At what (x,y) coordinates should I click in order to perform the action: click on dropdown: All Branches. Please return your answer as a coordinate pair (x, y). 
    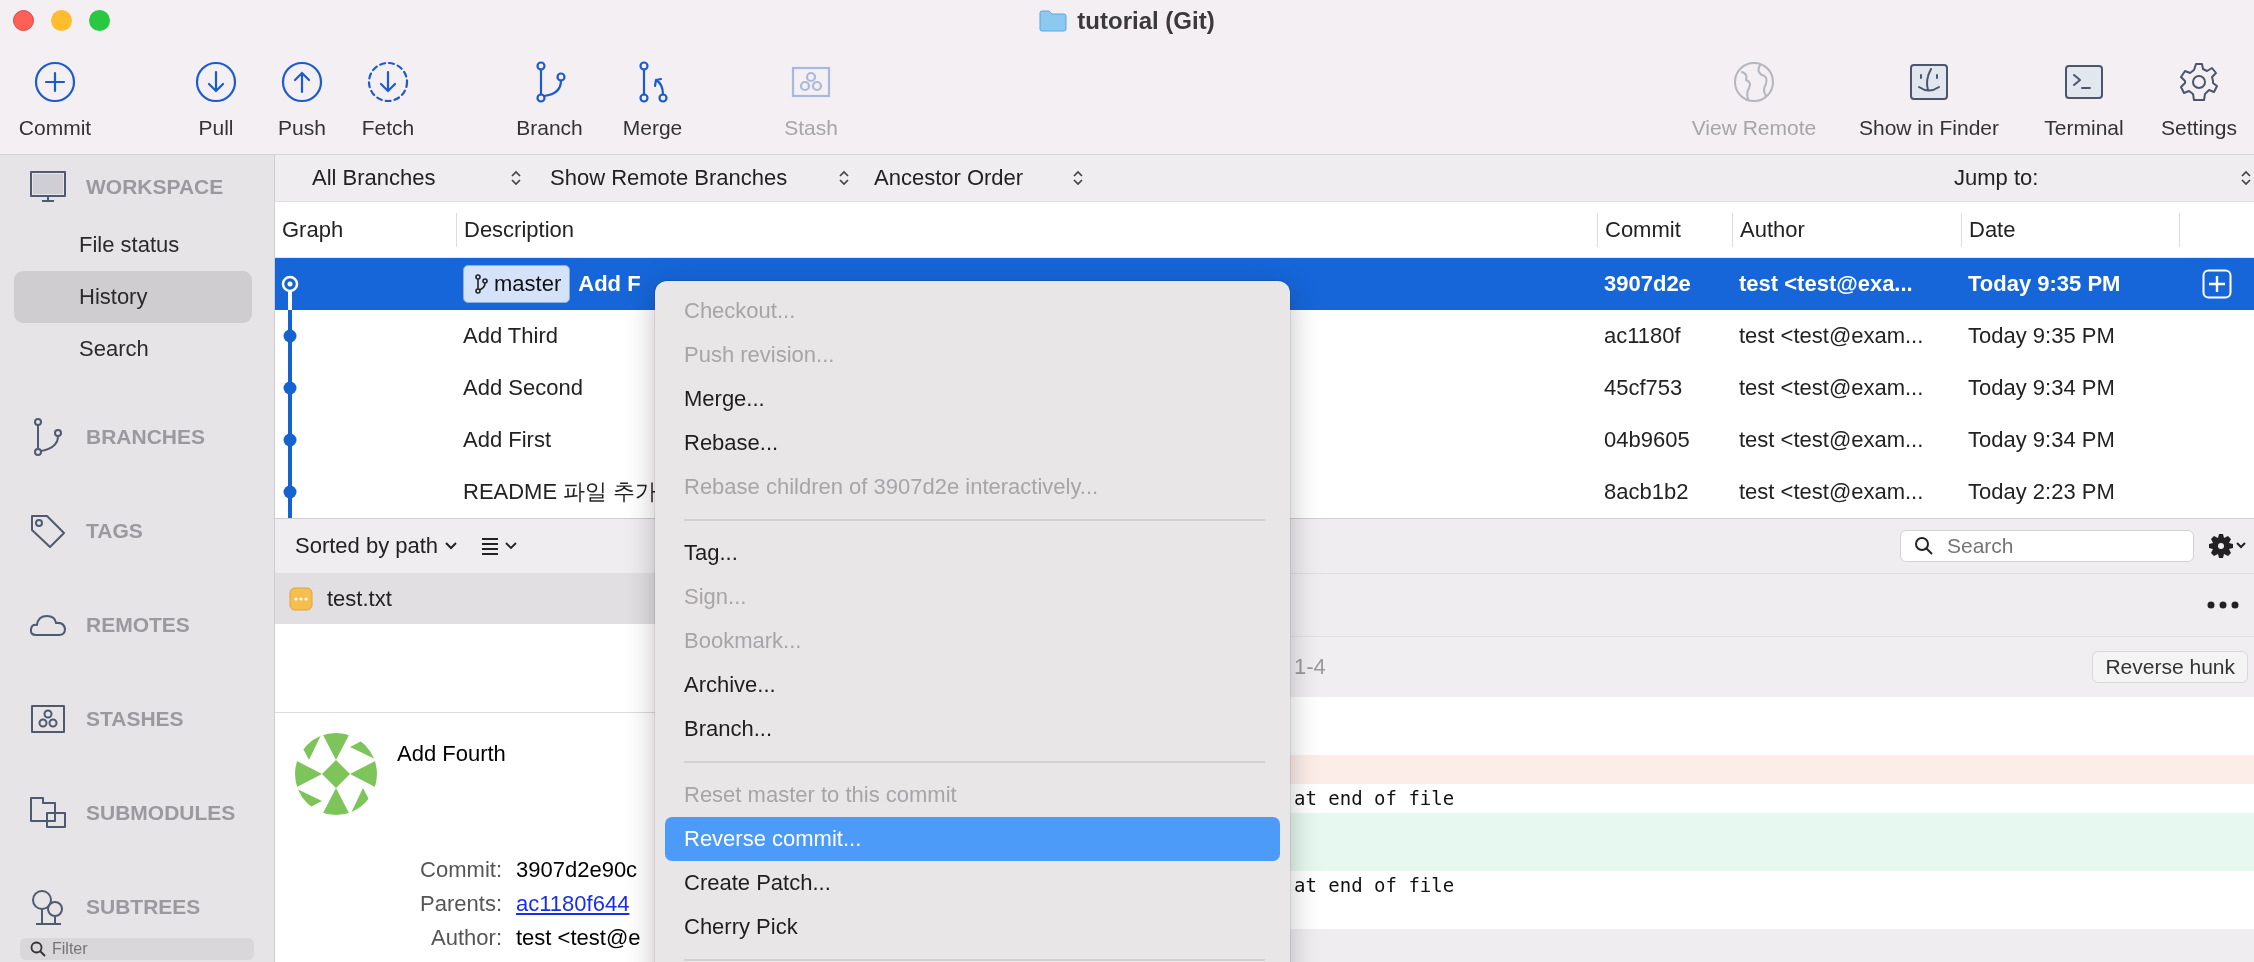
    Looking at the image, I should click on (417, 178).